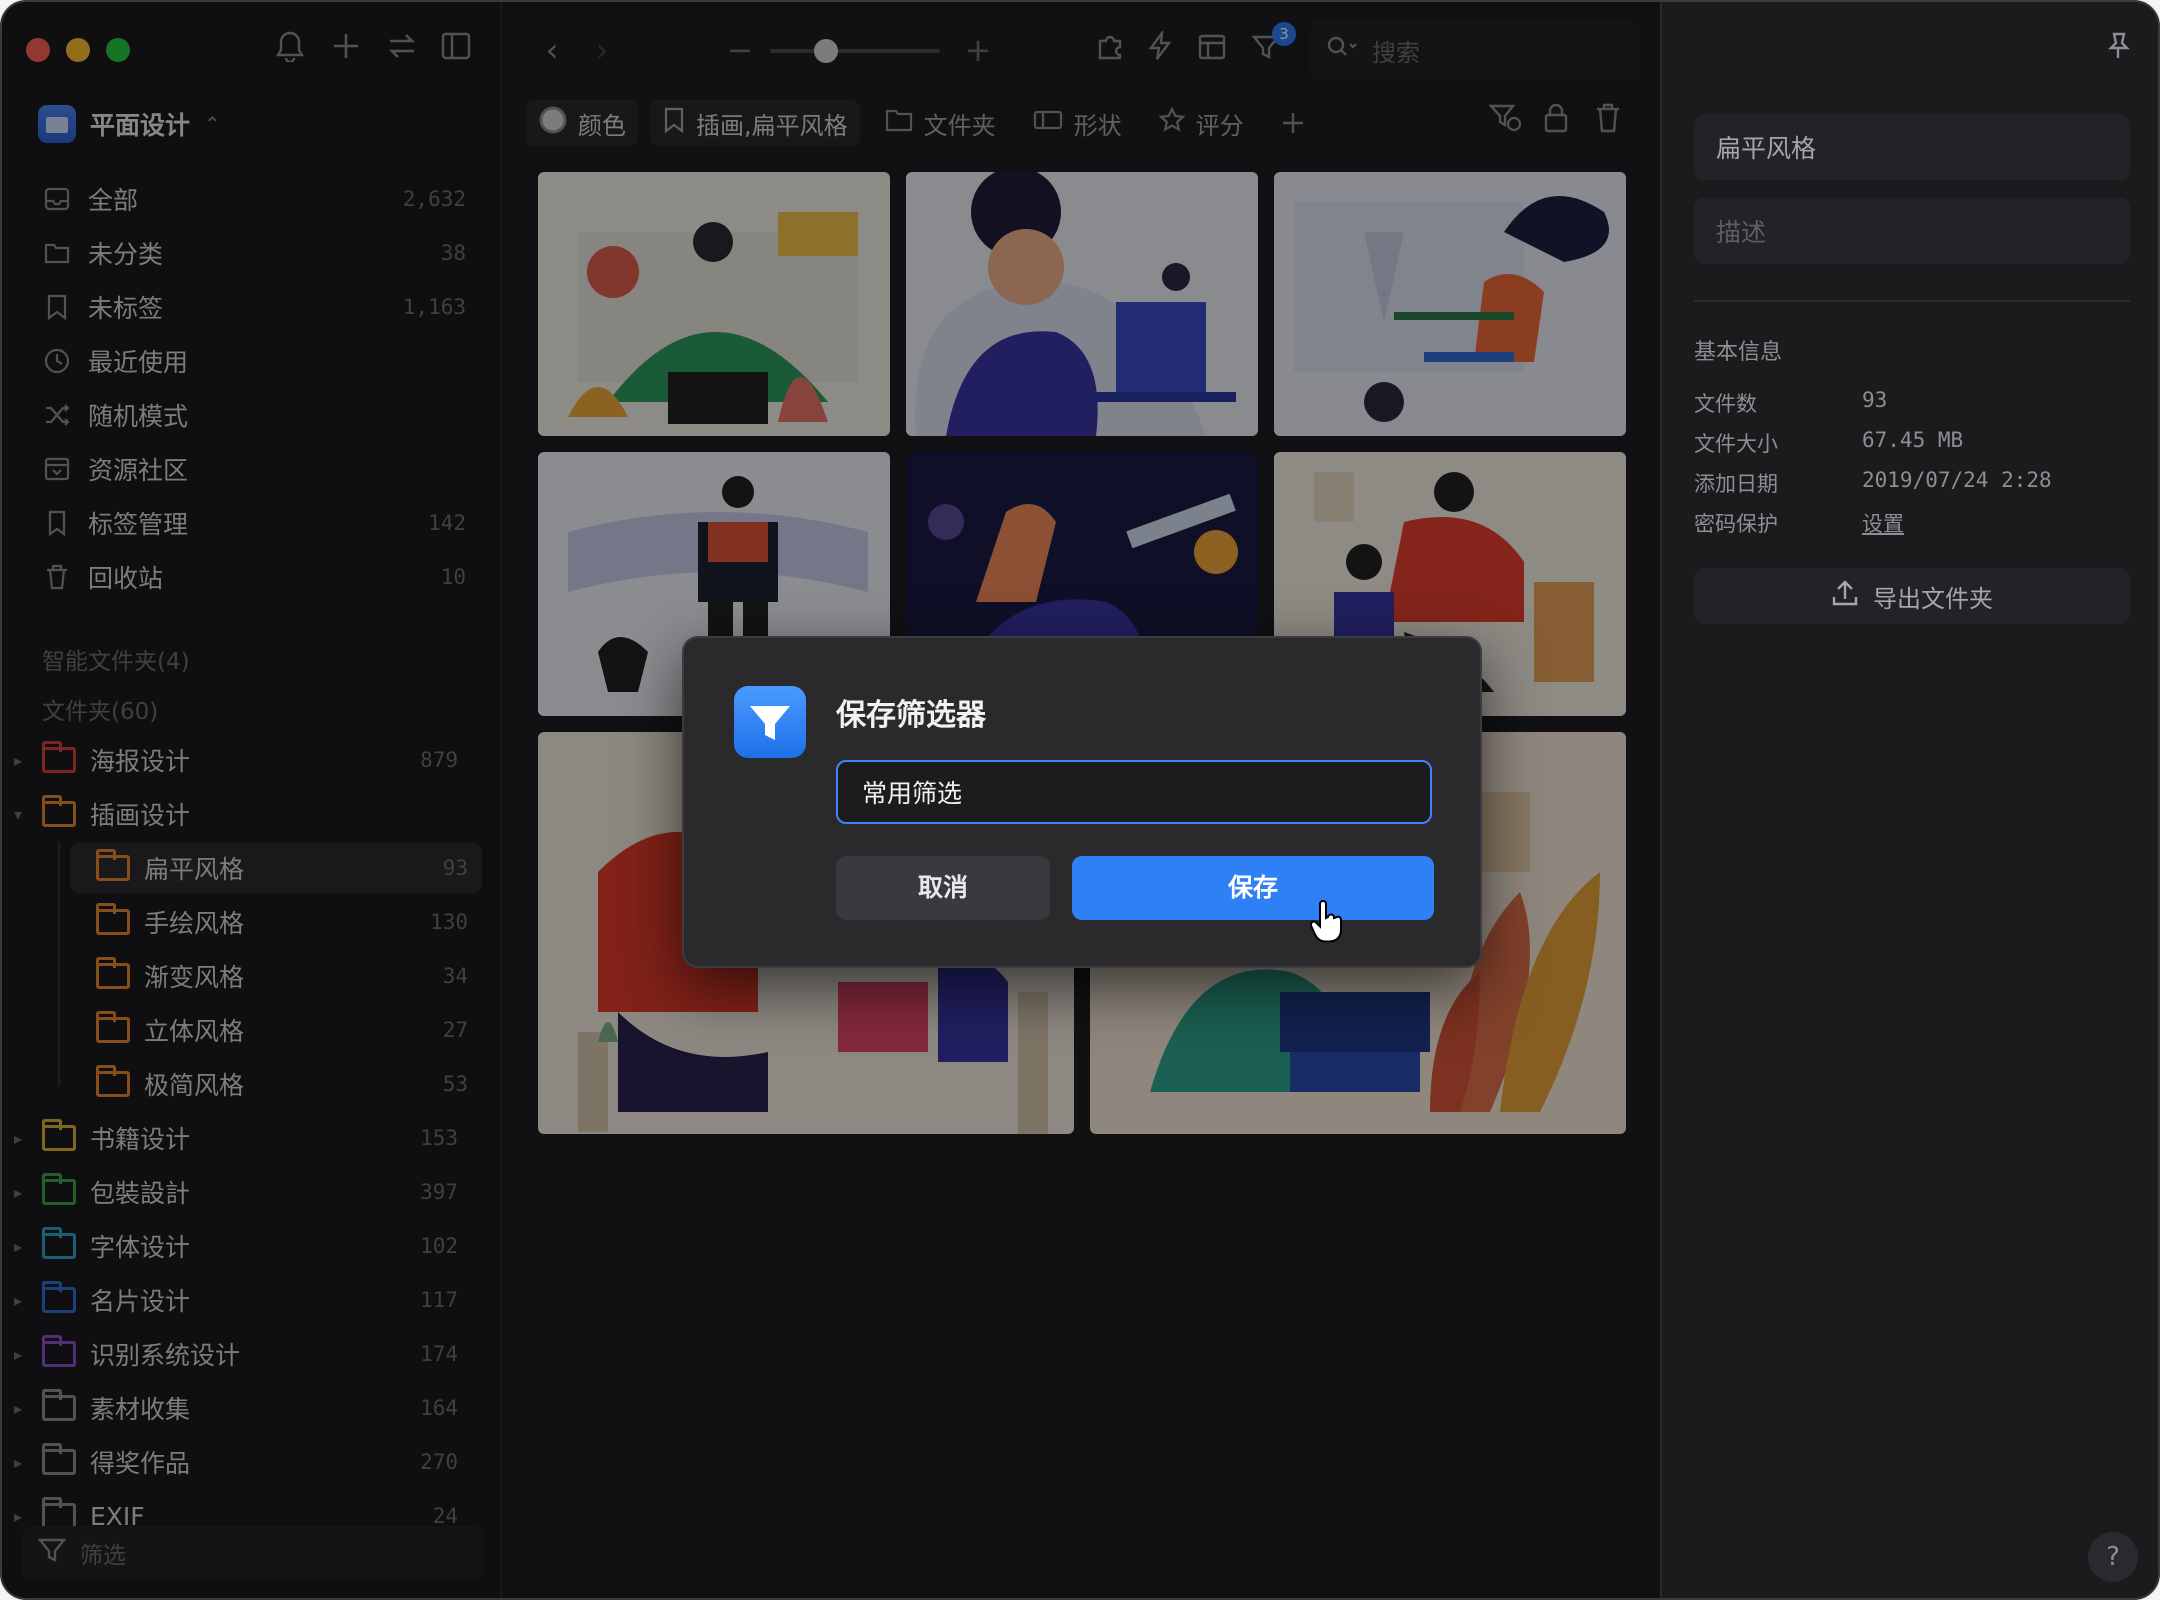  I want to click on save-filter-dialog: 保存筛选器 取消 保存, so click(1082, 802).